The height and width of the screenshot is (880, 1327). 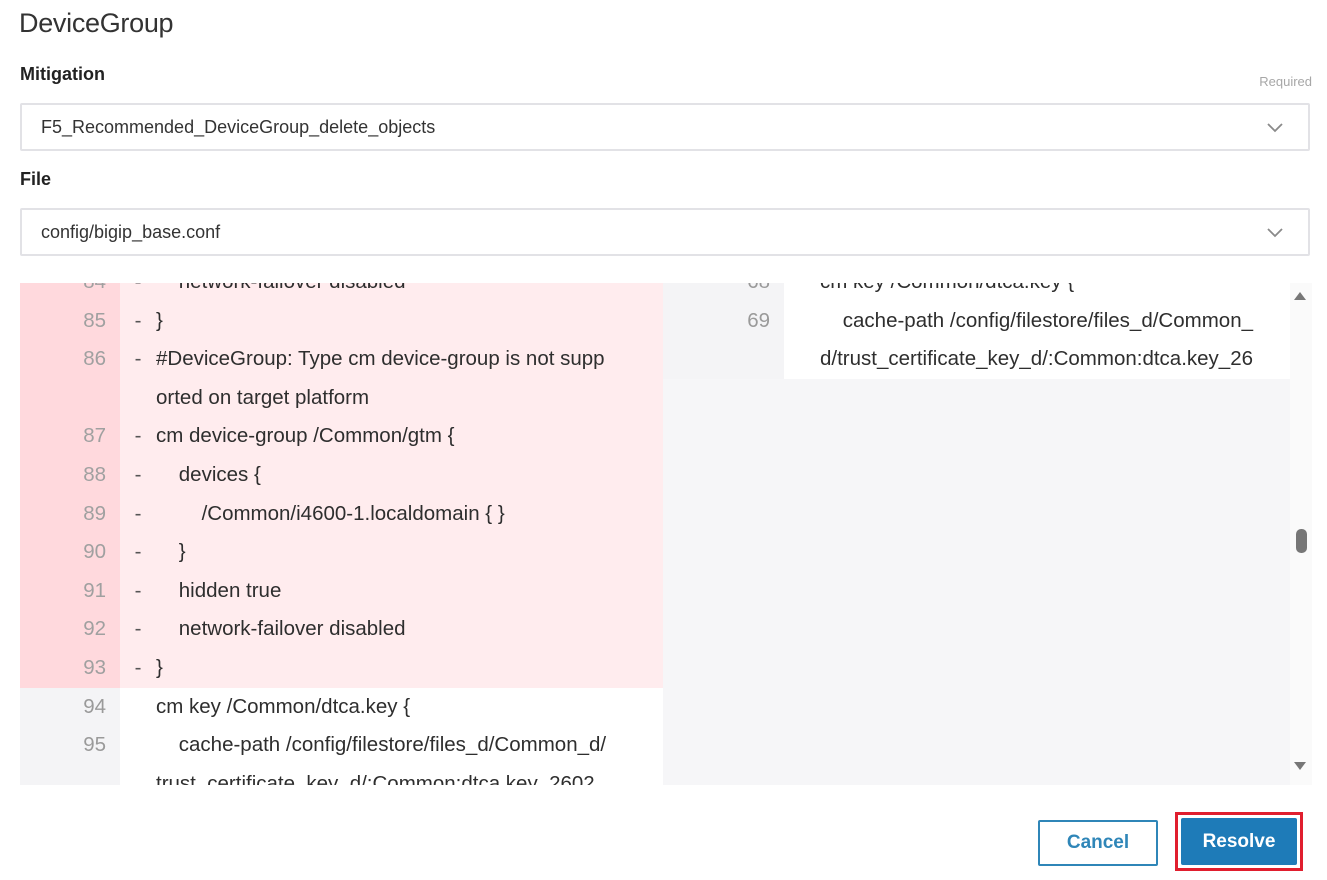 I want to click on line-number: 89, so click(x=70, y=514).